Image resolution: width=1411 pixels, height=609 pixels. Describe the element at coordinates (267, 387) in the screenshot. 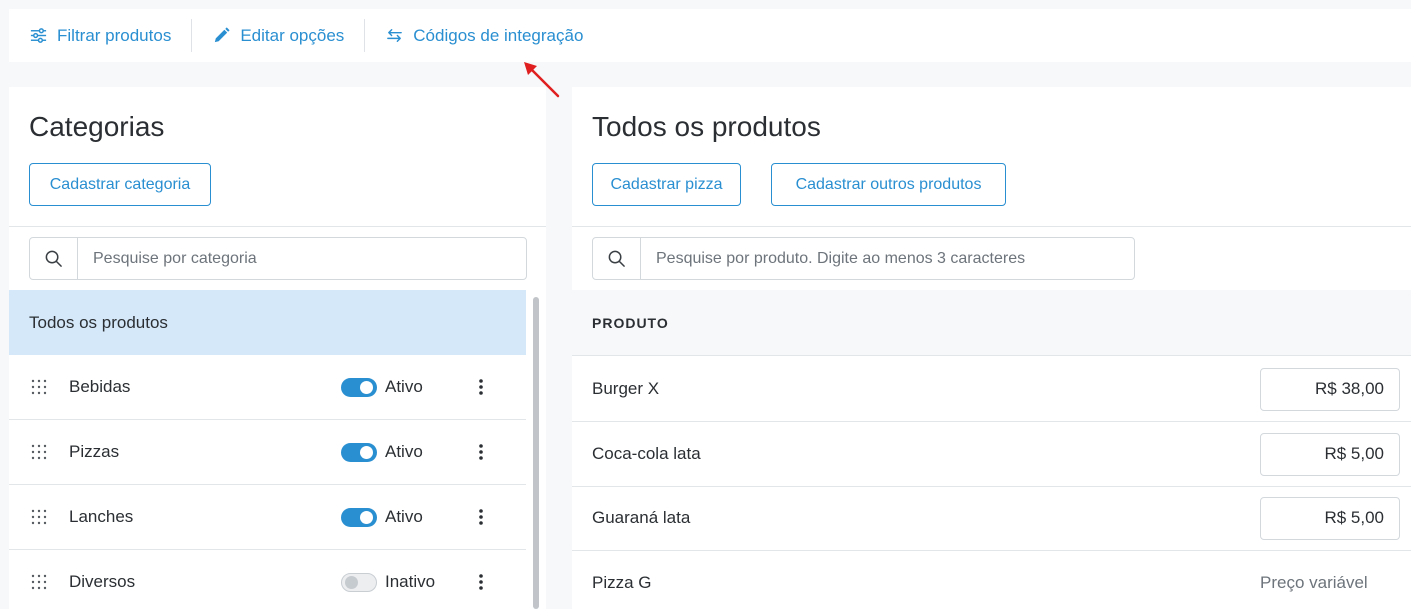

I see `category-row-bebidas: Bebidas Ativo` at that location.